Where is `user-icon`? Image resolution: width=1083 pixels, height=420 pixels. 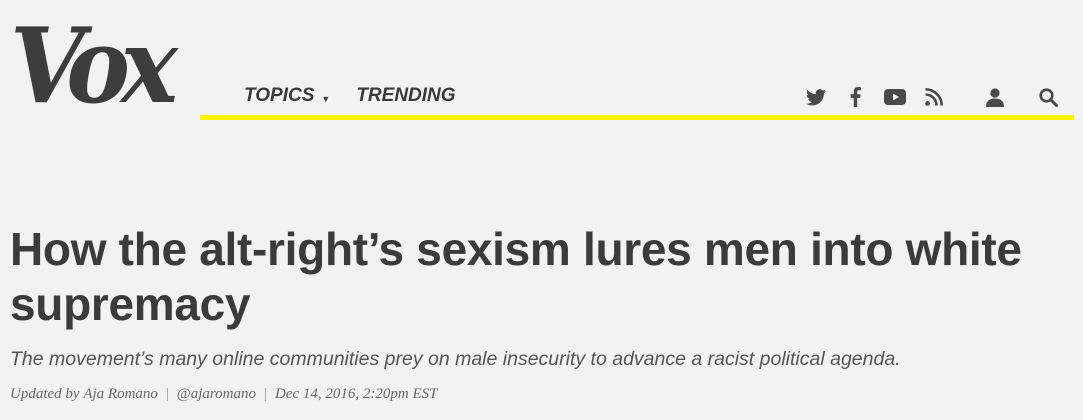
user-icon is located at coordinates (995, 97).